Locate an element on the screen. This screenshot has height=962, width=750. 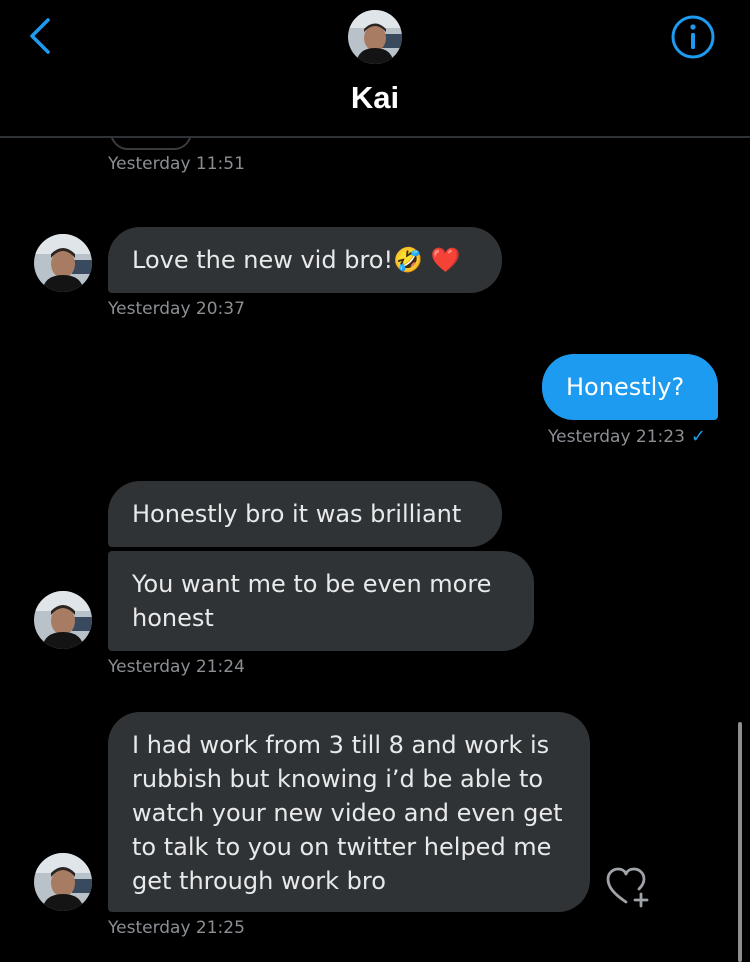
back-button is located at coordinates (42, 36).